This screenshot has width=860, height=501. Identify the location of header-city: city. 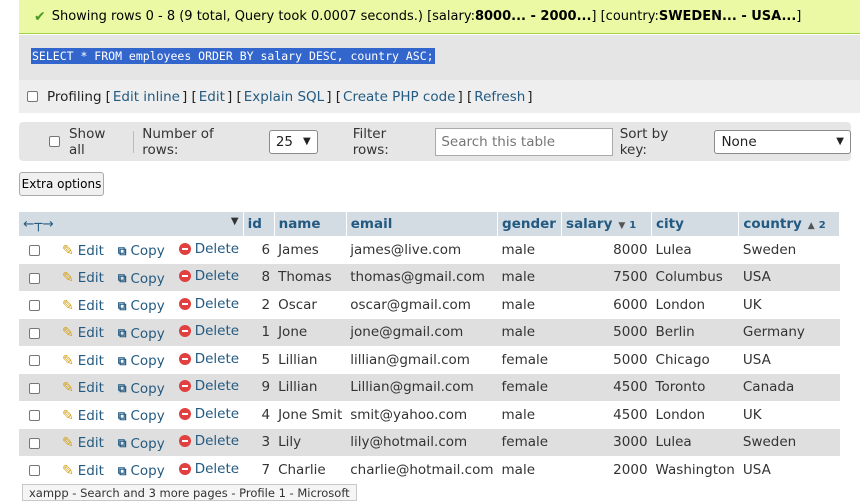
(695, 224).